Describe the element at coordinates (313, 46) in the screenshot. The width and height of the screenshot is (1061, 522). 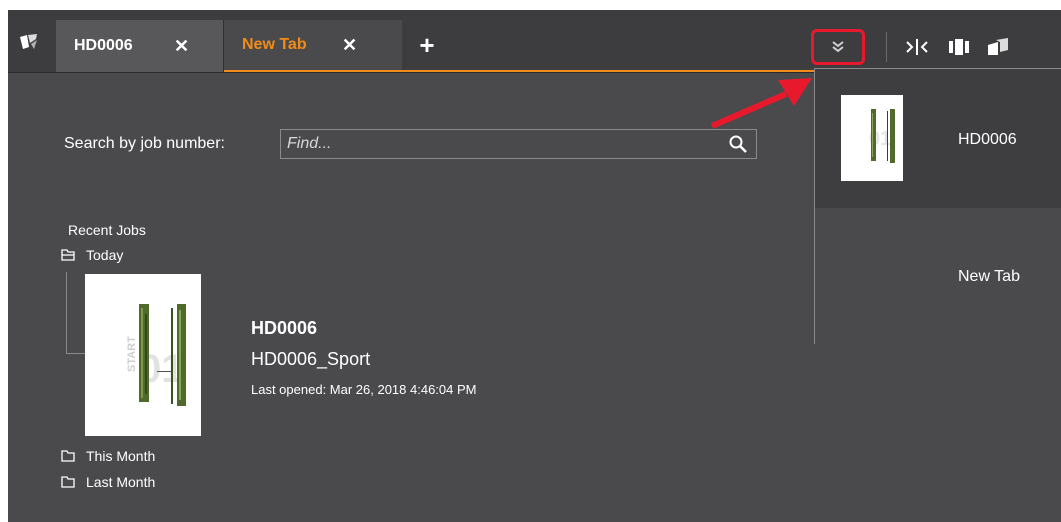
I see `tab-new-tab: New Tab ✕` at that location.